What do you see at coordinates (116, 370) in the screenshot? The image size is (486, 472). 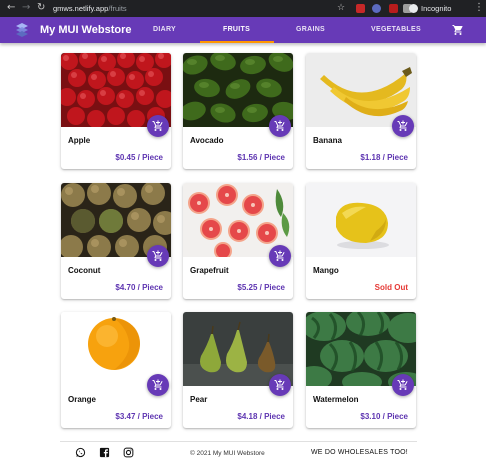 I see `product-card-orange: Orange $3.47 / Piece` at bounding box center [116, 370].